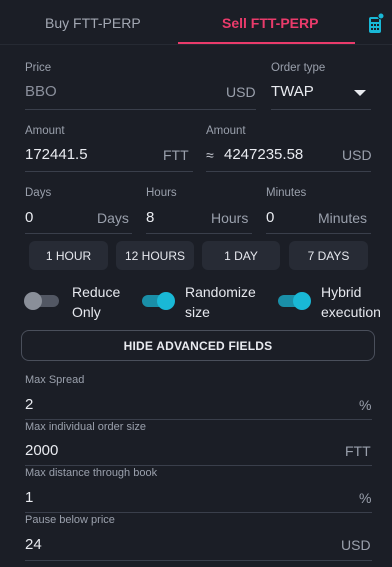 The image size is (392, 567). I want to click on amount-quote-label: Amount, so click(226, 131).